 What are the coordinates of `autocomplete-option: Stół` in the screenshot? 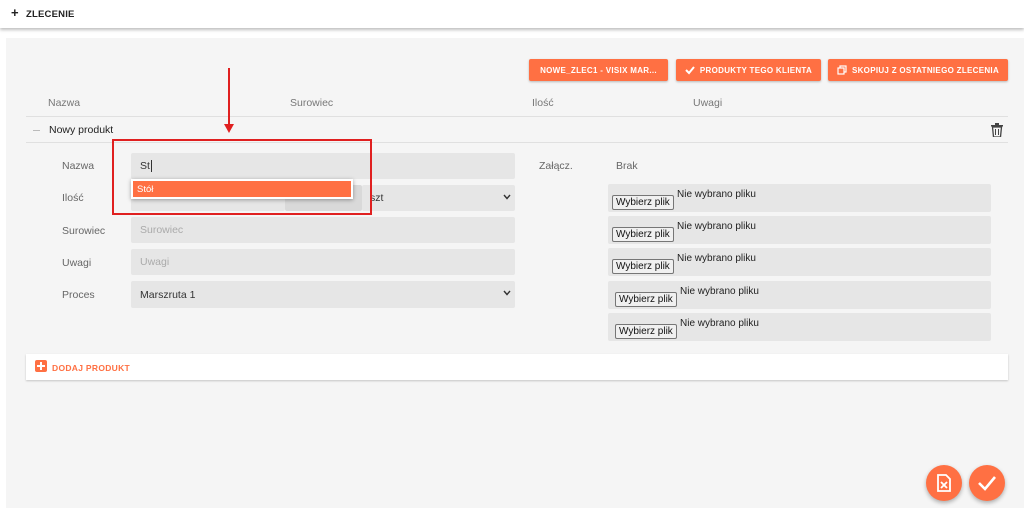 It's located at (242, 189).